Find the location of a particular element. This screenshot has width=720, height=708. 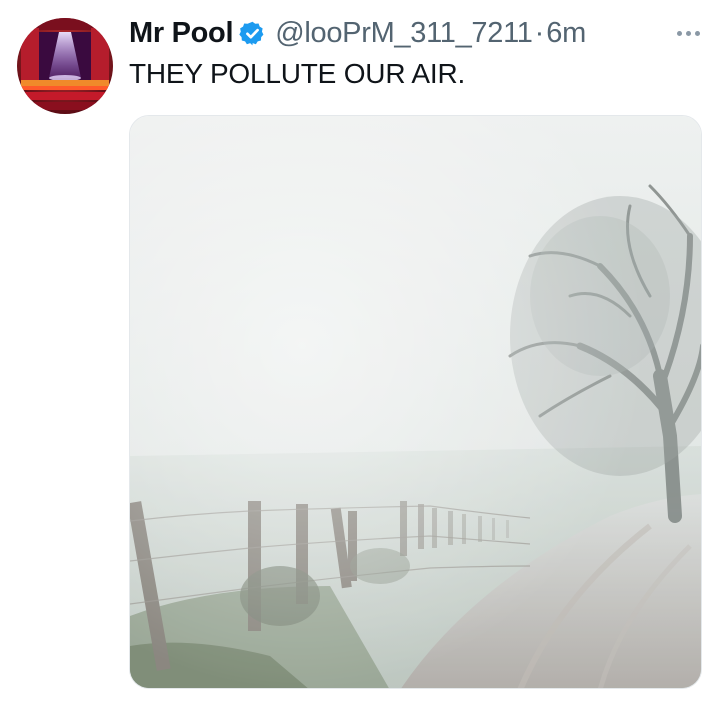

avatar-theater-stage-image is located at coordinates (65, 66).